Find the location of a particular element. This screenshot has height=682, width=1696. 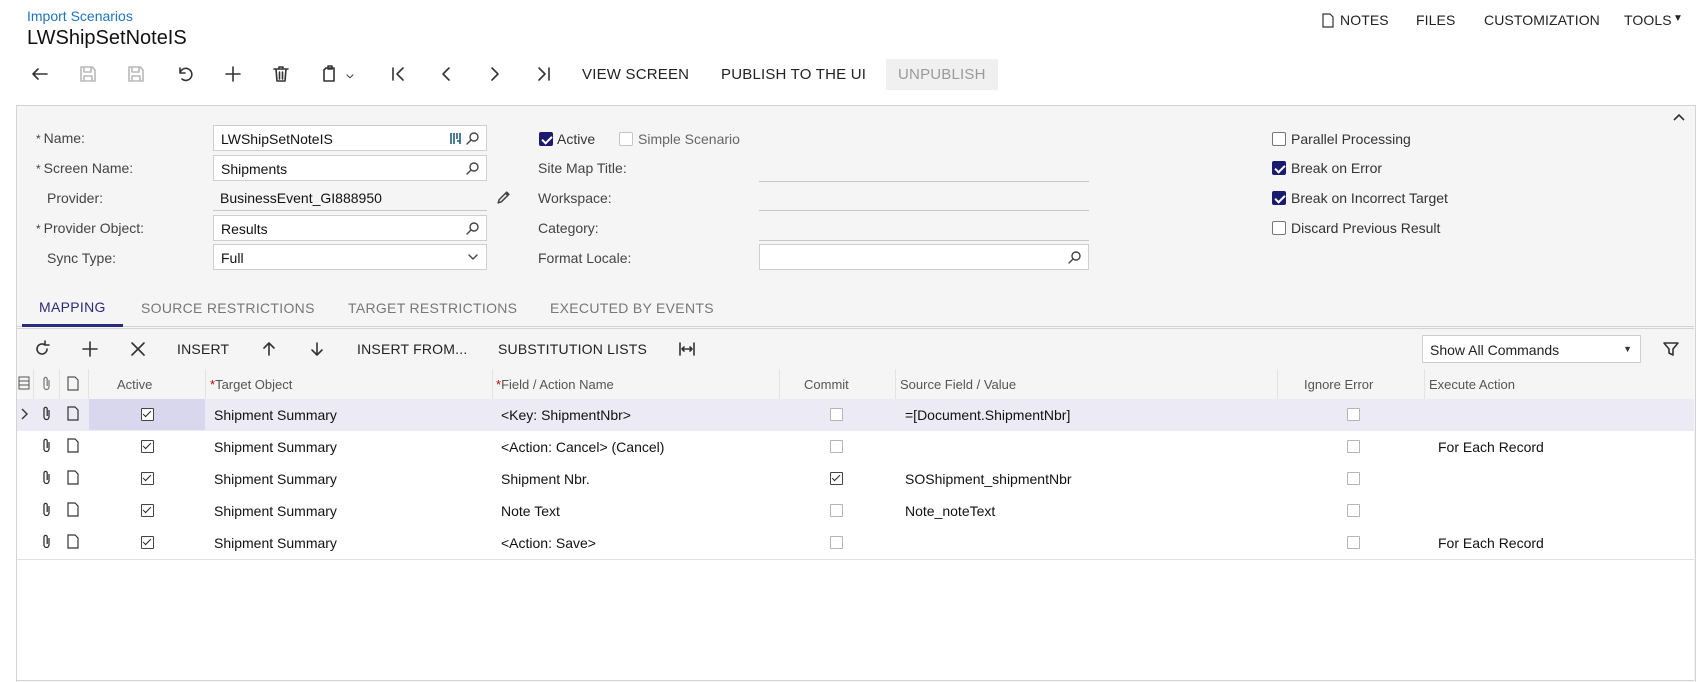

breadcrumb: Import Scenarios is located at coordinates (80, 16).